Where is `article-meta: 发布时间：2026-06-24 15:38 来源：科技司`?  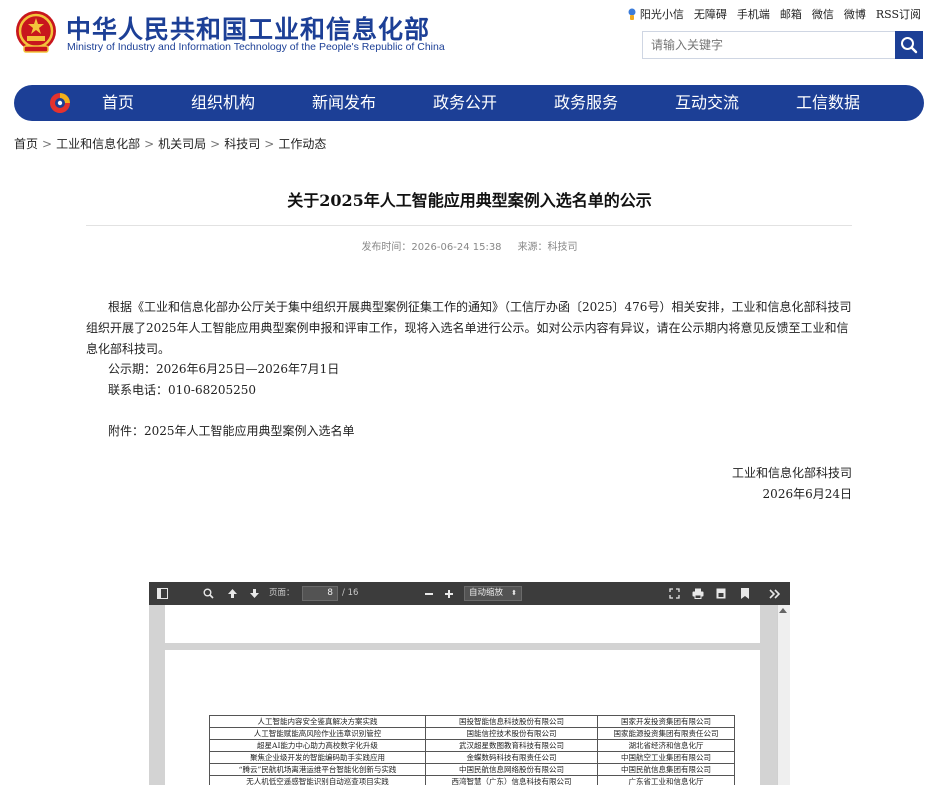 article-meta: 发布时间：2026-06-24 15:38 来源：科技司 is located at coordinates (469, 245).